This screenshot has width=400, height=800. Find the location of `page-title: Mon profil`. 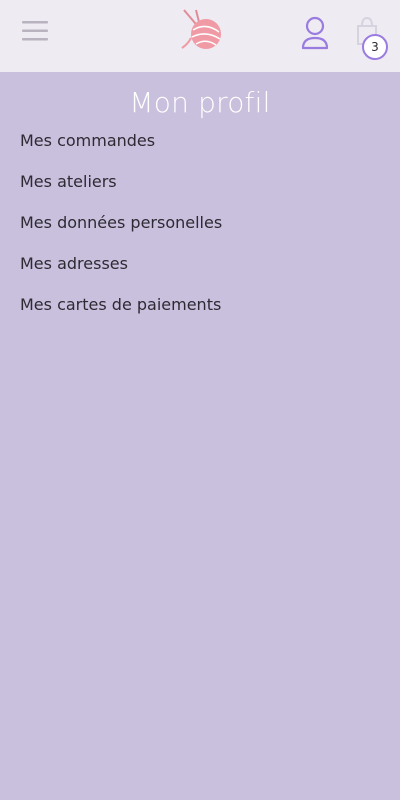

page-title: Mon profil is located at coordinates (200, 102).